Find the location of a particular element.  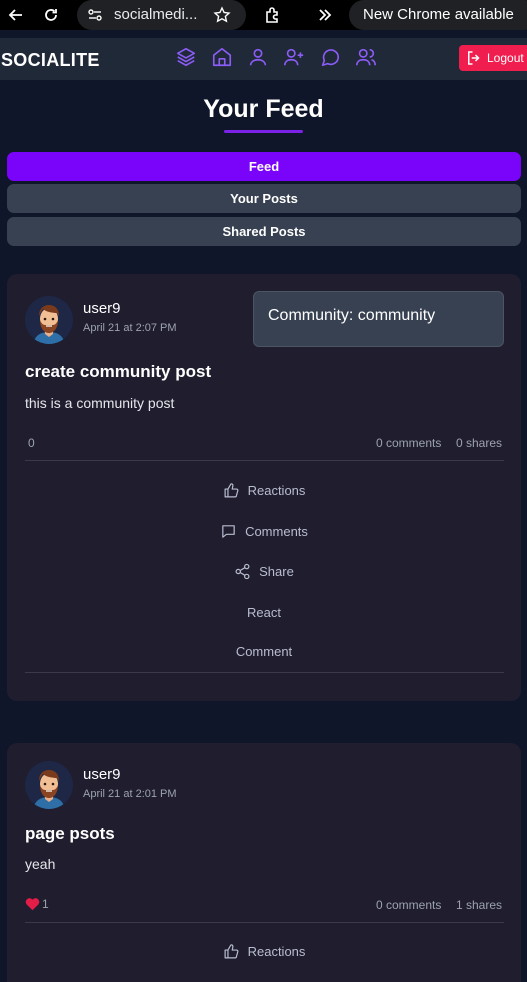

tab-shared-posts: Shared Posts is located at coordinates (264, 231).